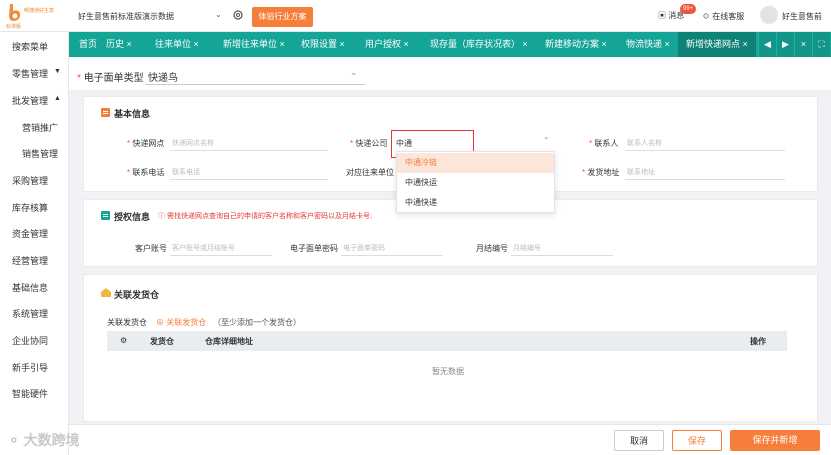  What do you see at coordinates (475, 163) in the screenshot?
I see `option-zto-cold-chain: 中通冷链` at bounding box center [475, 163].